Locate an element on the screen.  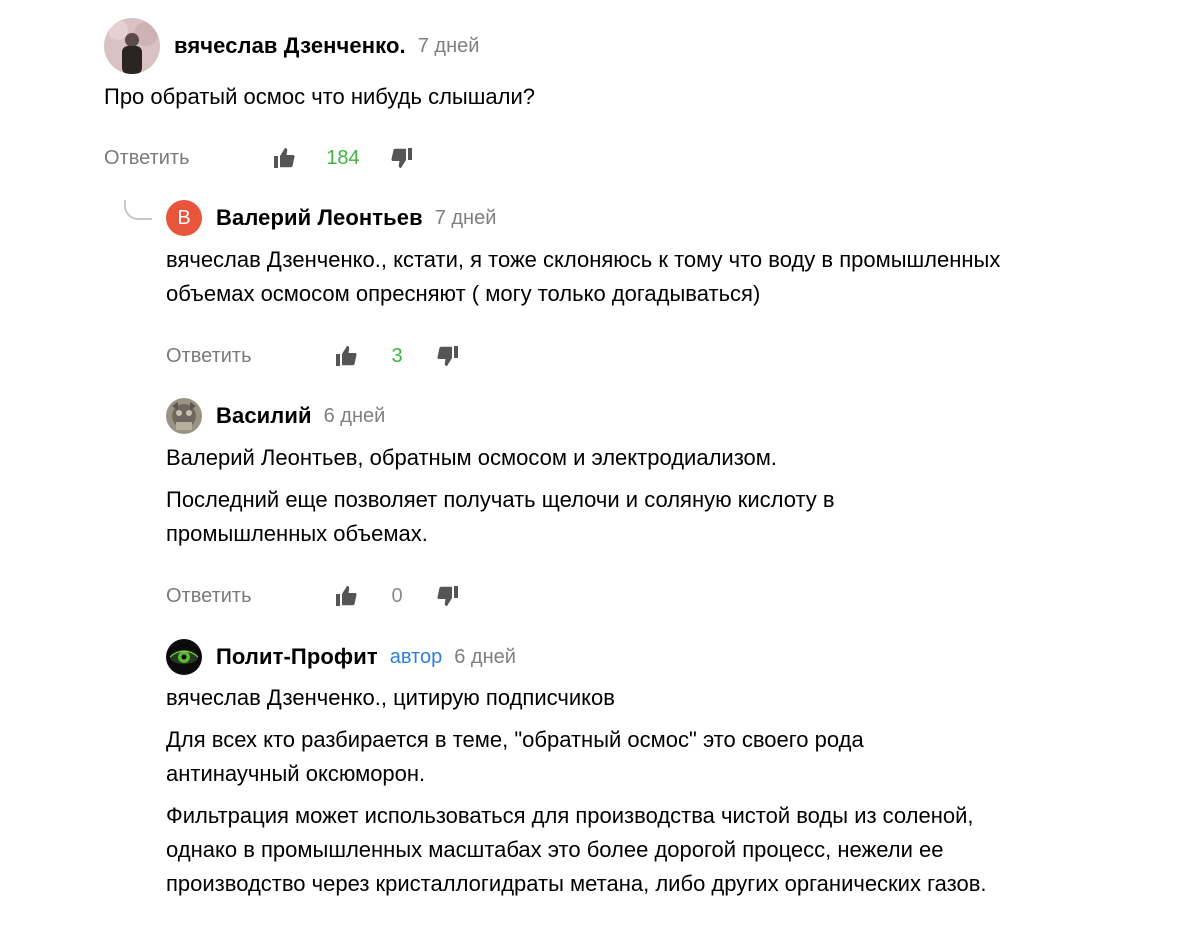
comment-actions: Ответить 0 is located at coordinates (314, 596).